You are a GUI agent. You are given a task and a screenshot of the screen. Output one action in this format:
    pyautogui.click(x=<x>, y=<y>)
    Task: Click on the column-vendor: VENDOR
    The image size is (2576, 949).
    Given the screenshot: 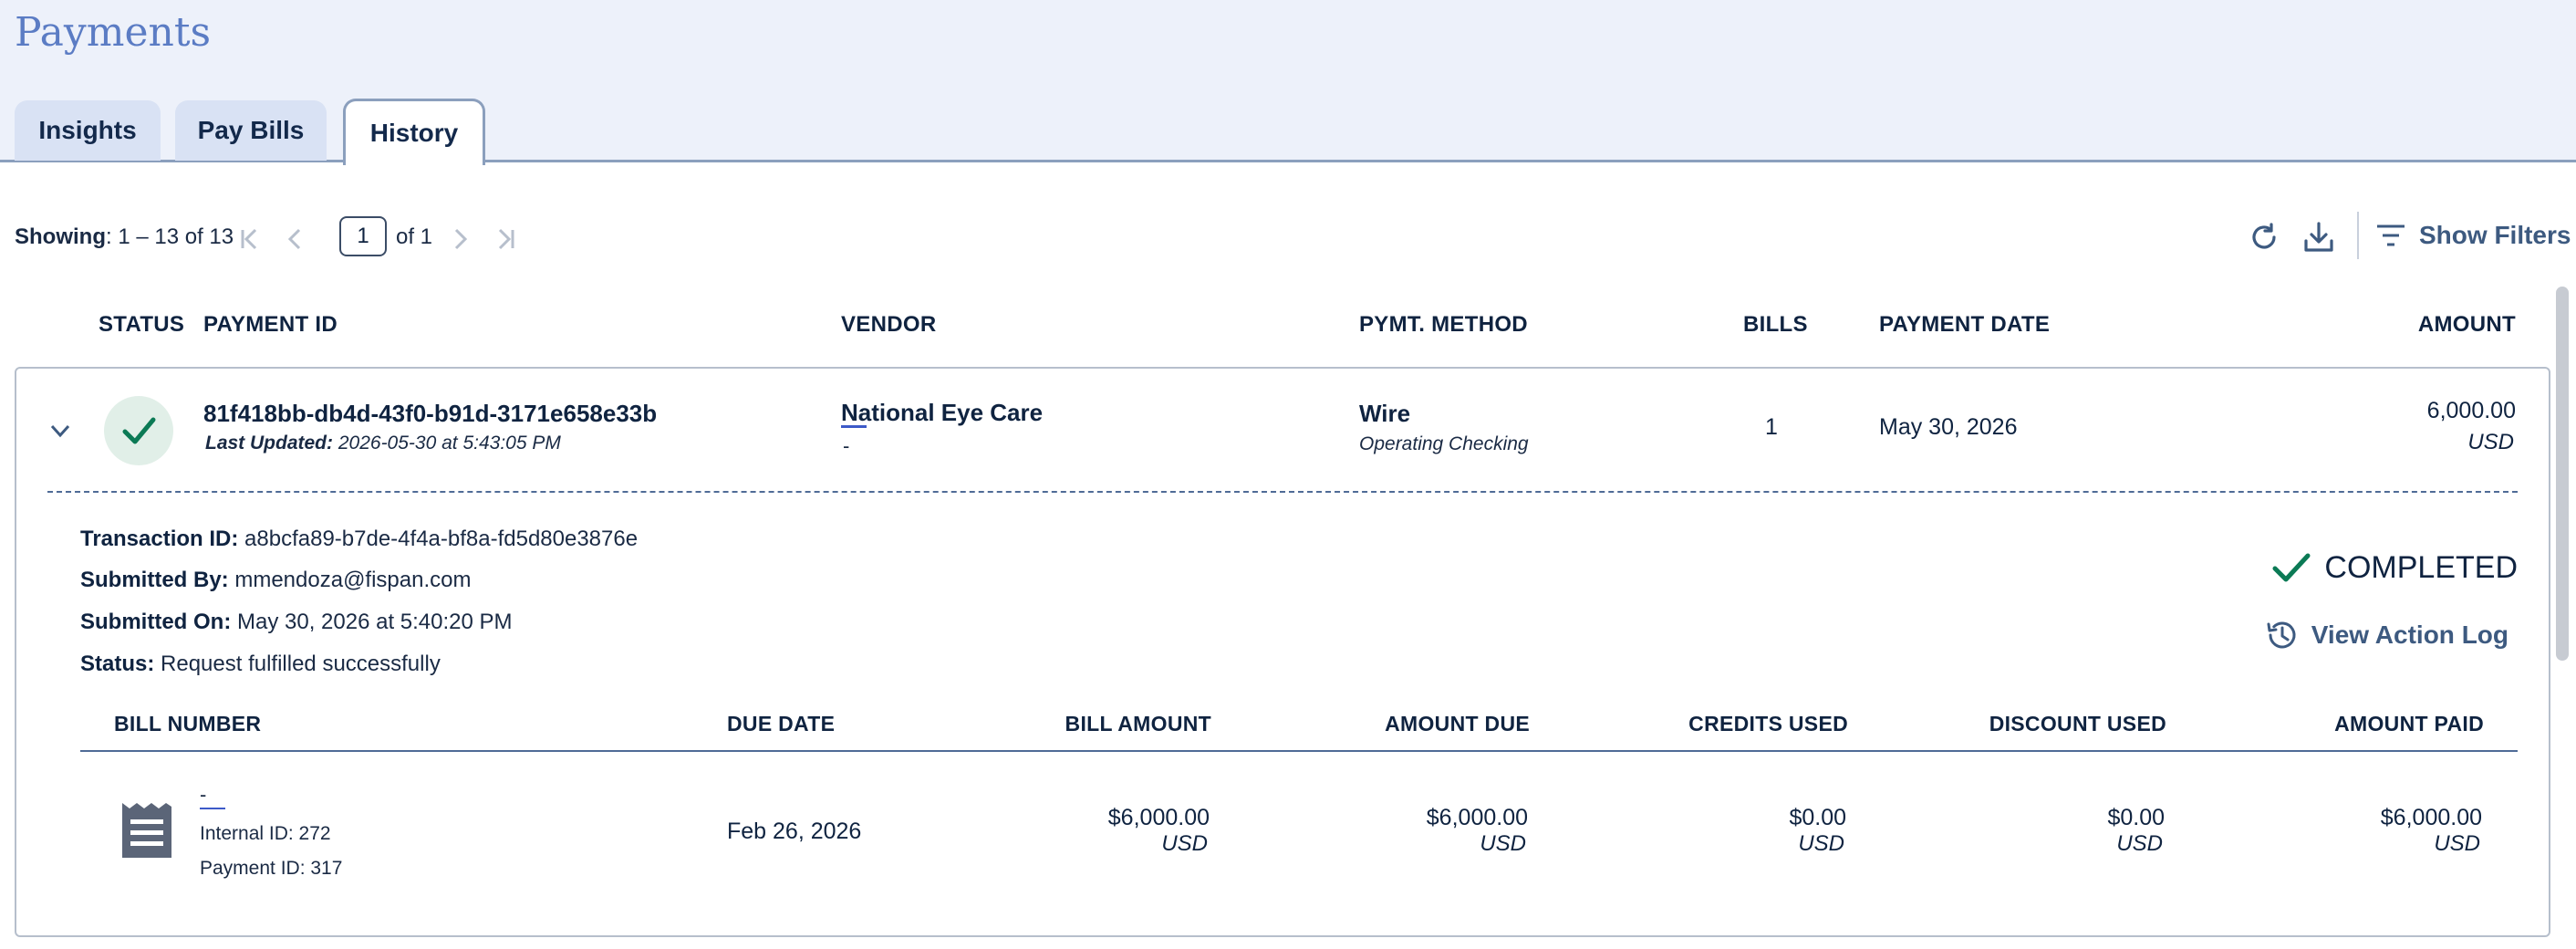 What is the action you would take?
    pyautogui.click(x=889, y=324)
    